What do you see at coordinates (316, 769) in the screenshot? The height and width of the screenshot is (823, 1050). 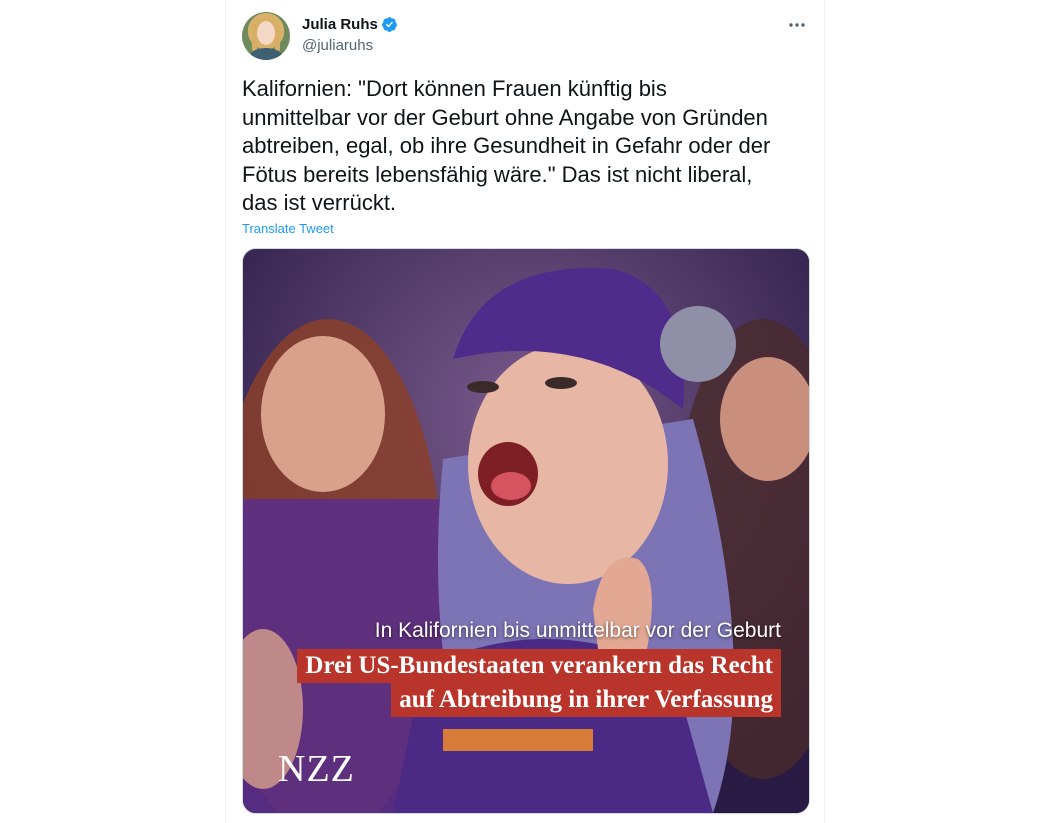 I see `nzz-logo: NZZ` at bounding box center [316, 769].